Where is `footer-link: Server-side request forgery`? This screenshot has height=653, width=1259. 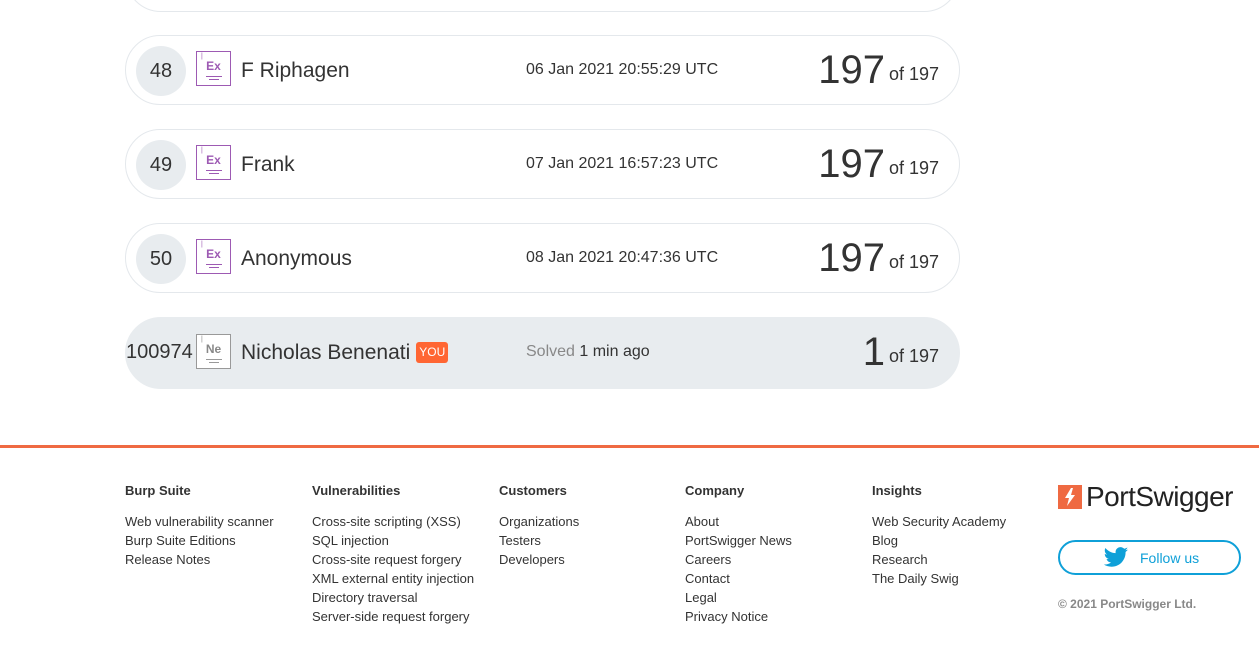
footer-link: Server-side request forgery is located at coordinates (393, 616).